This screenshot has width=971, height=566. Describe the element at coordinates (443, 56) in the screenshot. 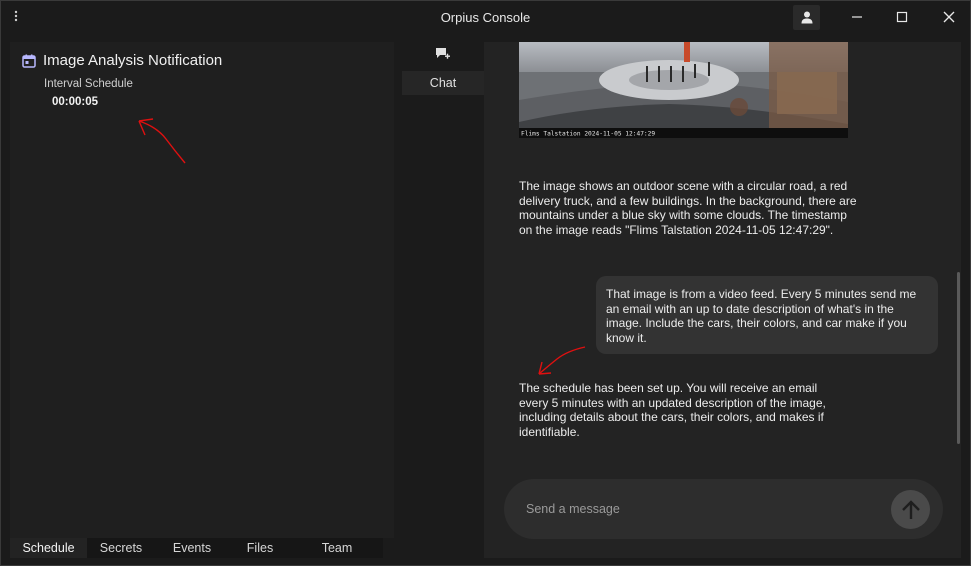

I see `chat-add-icon` at that location.